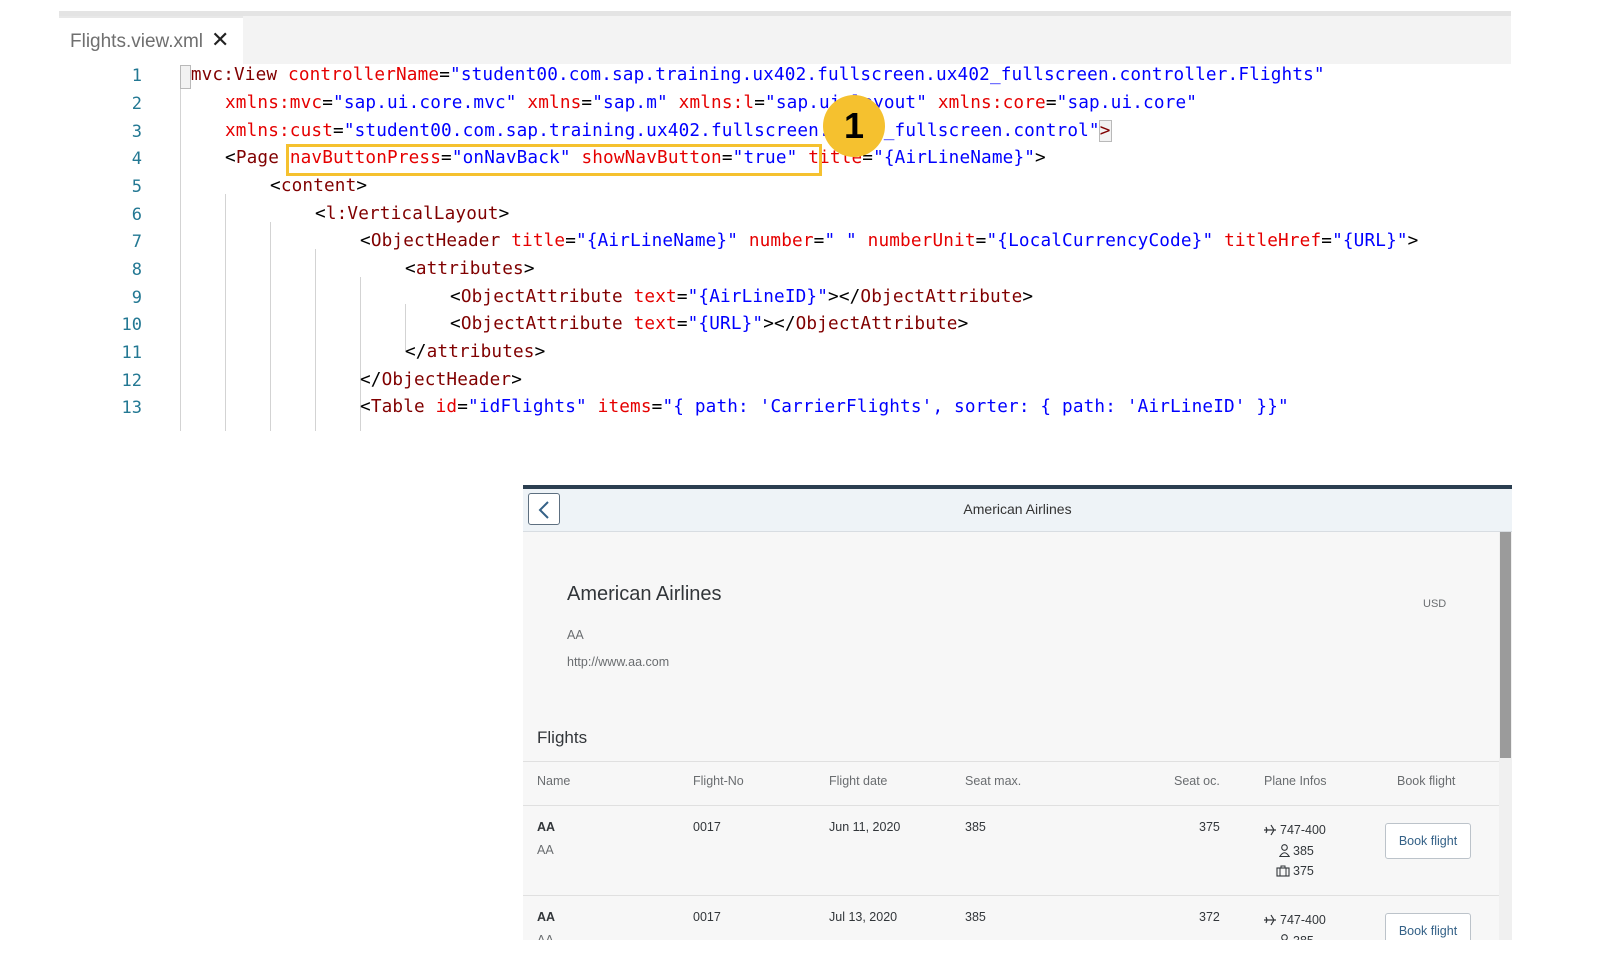 The width and height of the screenshot is (1600, 967). I want to click on line-number: 10, so click(131, 325).